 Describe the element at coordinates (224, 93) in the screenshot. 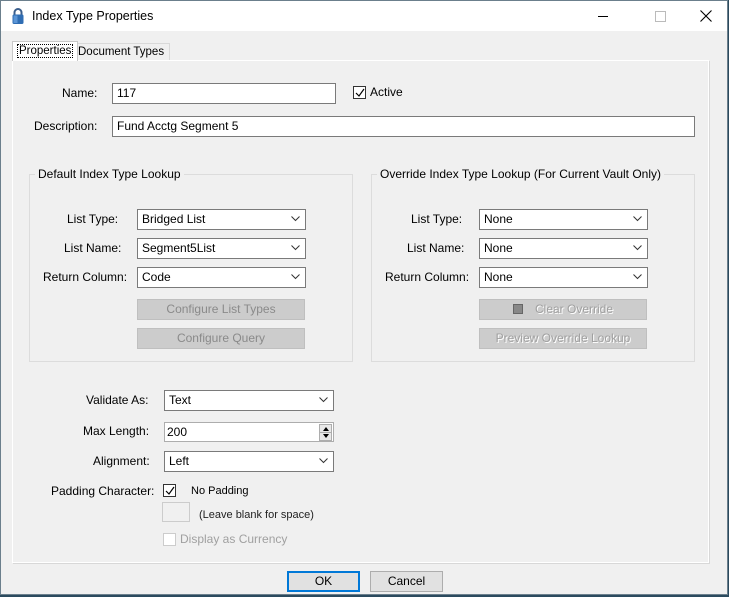

I see `name-input: 117` at that location.